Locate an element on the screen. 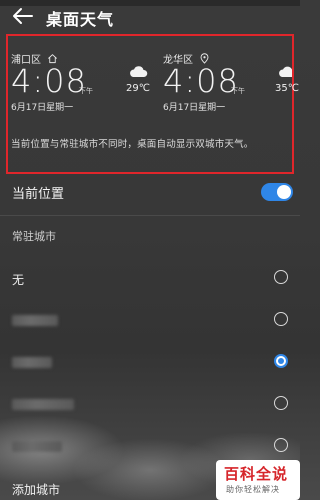 The width and height of the screenshot is (320, 500). ampm-right: 下午 is located at coordinates (238, 91).